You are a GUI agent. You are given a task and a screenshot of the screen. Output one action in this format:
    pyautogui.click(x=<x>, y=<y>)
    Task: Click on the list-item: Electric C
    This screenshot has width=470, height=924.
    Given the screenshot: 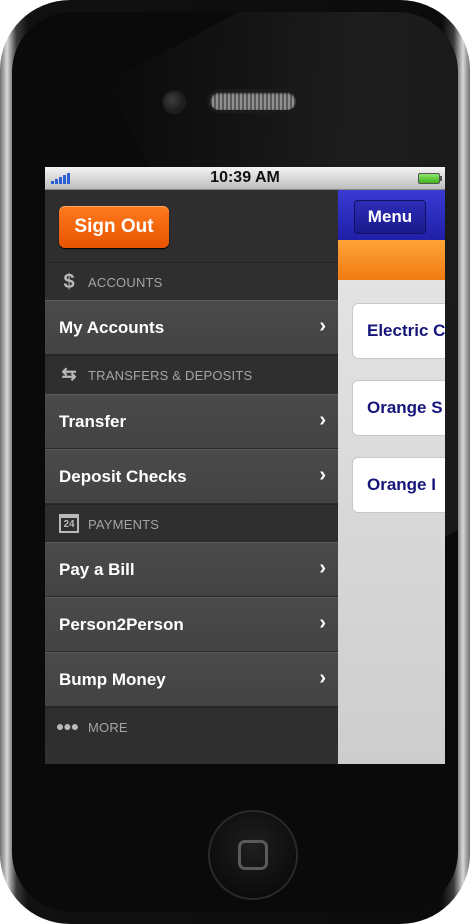 What is the action you would take?
    pyautogui.click(x=398, y=331)
    